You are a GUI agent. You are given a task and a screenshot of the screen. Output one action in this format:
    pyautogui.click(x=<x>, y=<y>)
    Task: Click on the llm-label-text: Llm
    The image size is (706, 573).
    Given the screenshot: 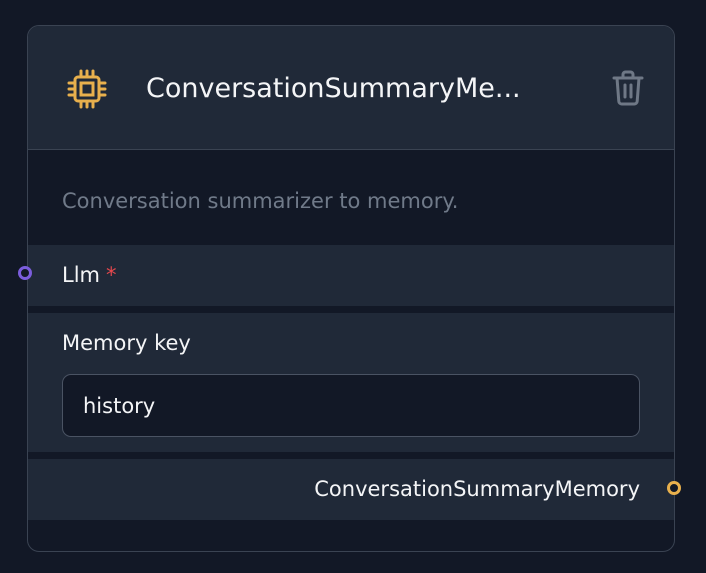 What is the action you would take?
    pyautogui.click(x=81, y=275)
    